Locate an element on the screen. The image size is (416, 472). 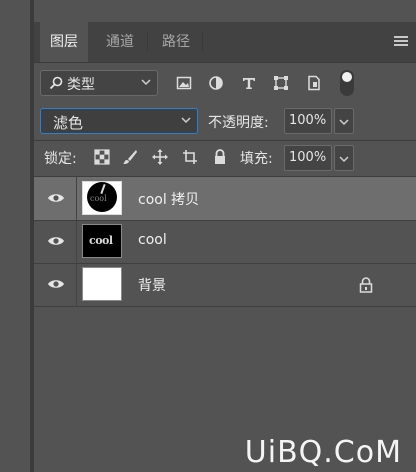
tab-paths: 路径 is located at coordinates (176, 42).